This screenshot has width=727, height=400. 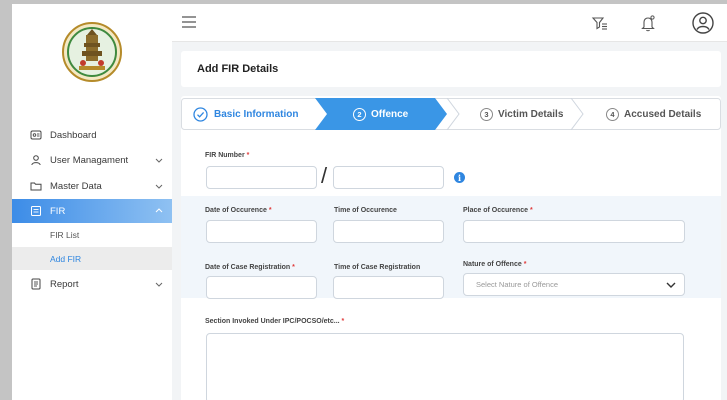 I want to click on section-invoked-label: Section Invoked Under IPC/POCSO/etc... *, so click(x=275, y=321).